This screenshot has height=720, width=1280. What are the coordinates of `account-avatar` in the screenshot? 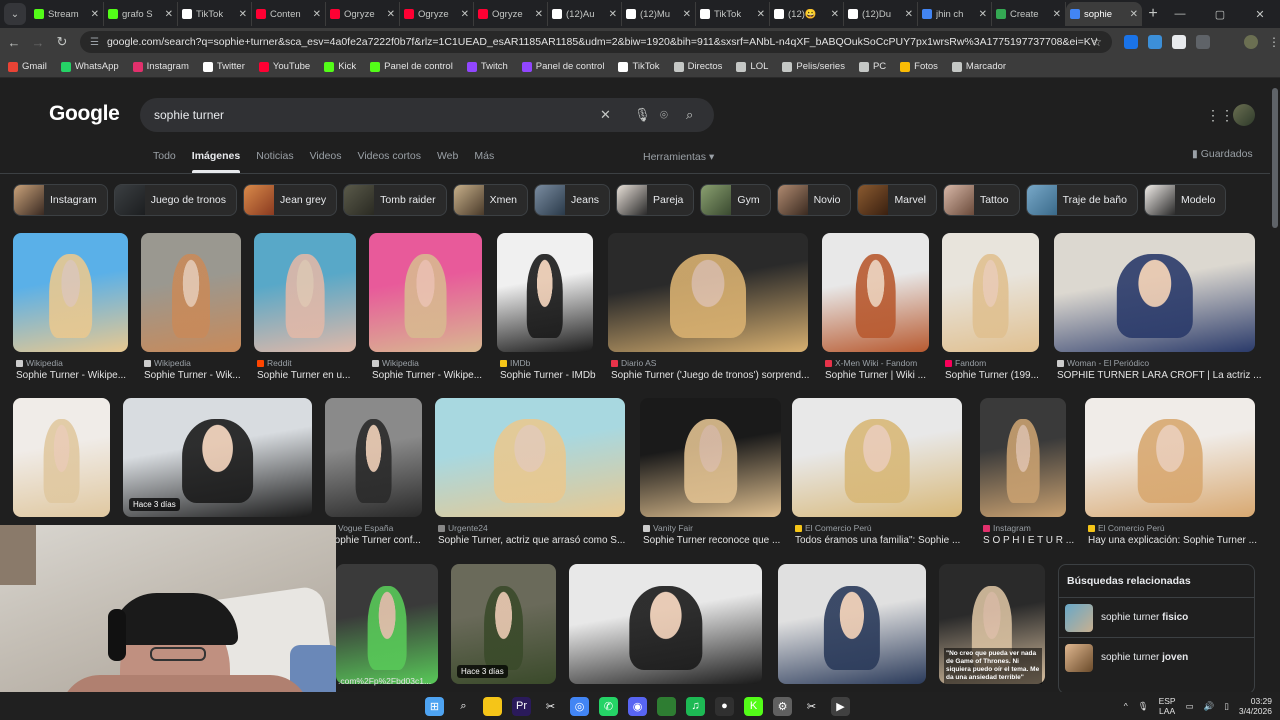 It's located at (1244, 115).